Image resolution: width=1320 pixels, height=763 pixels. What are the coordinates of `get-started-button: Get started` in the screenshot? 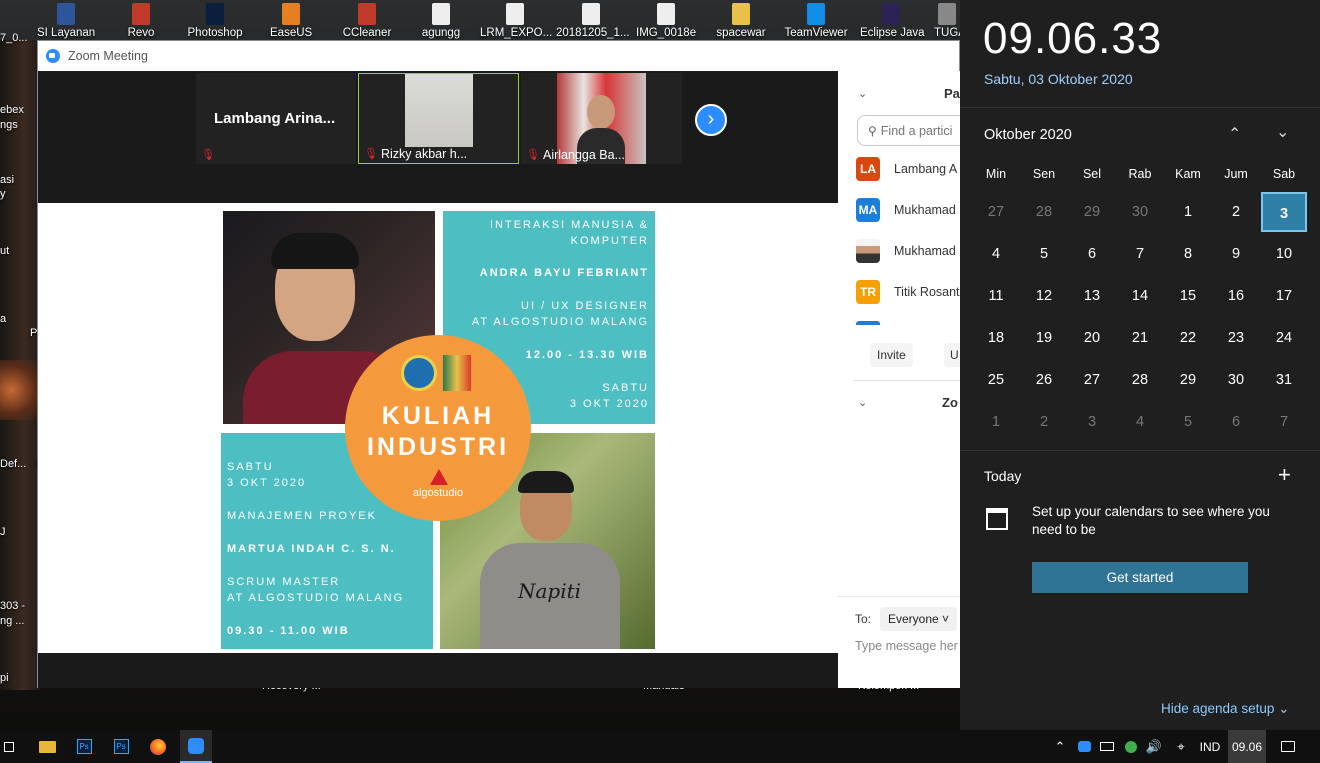 It's located at (1140, 577).